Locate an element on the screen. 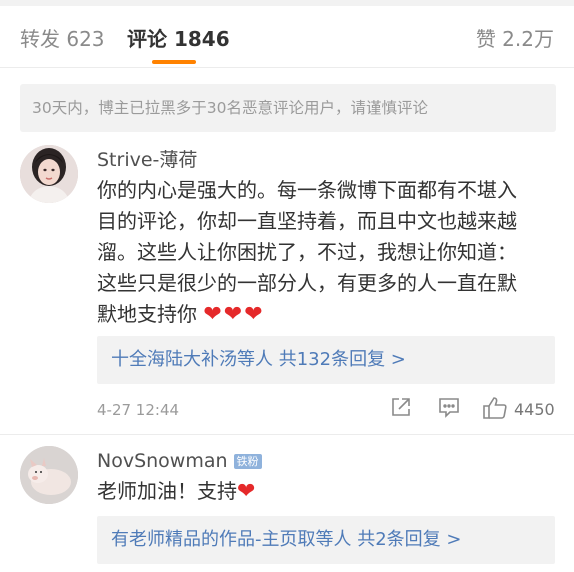 The image size is (574, 572). fan-badge: 铁粉 is located at coordinates (247, 461).